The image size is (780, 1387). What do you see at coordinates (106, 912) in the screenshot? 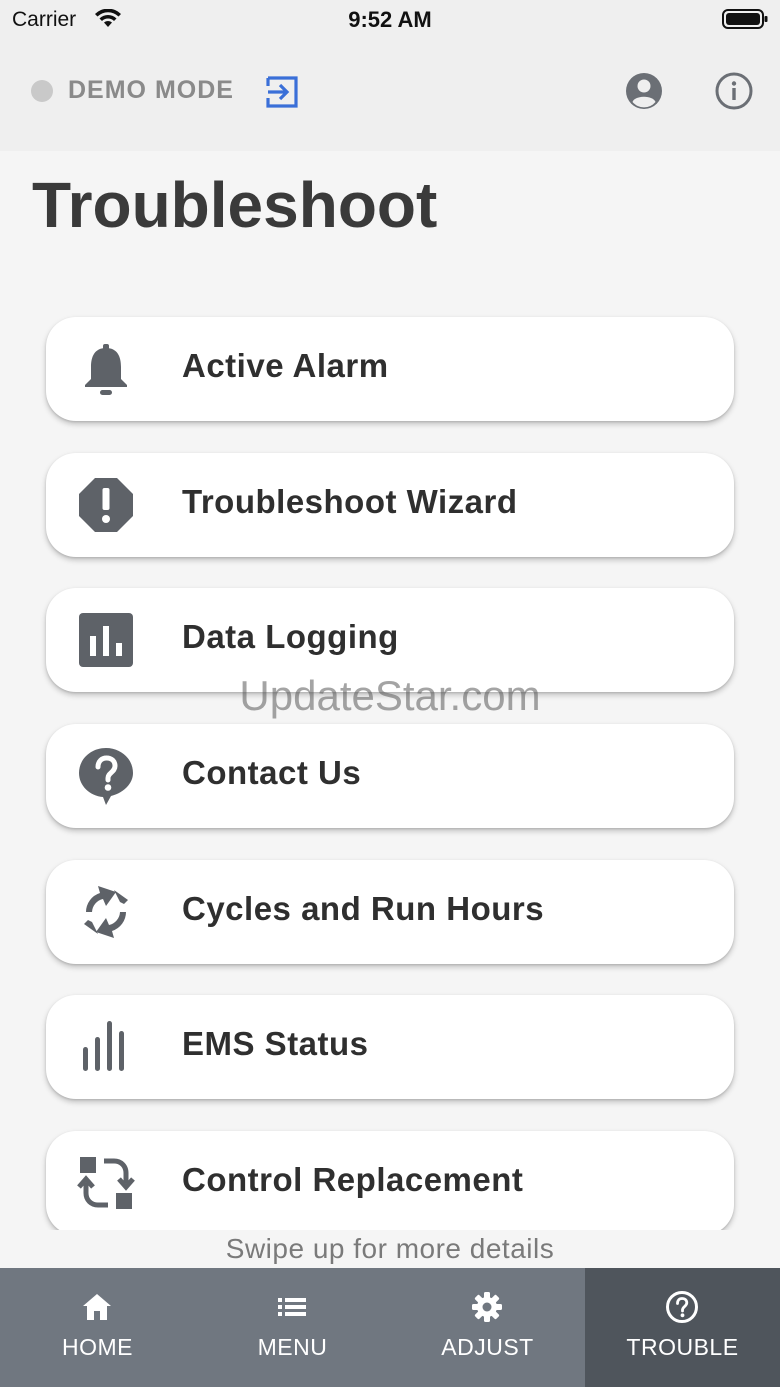
I see `cycle-icon` at bounding box center [106, 912].